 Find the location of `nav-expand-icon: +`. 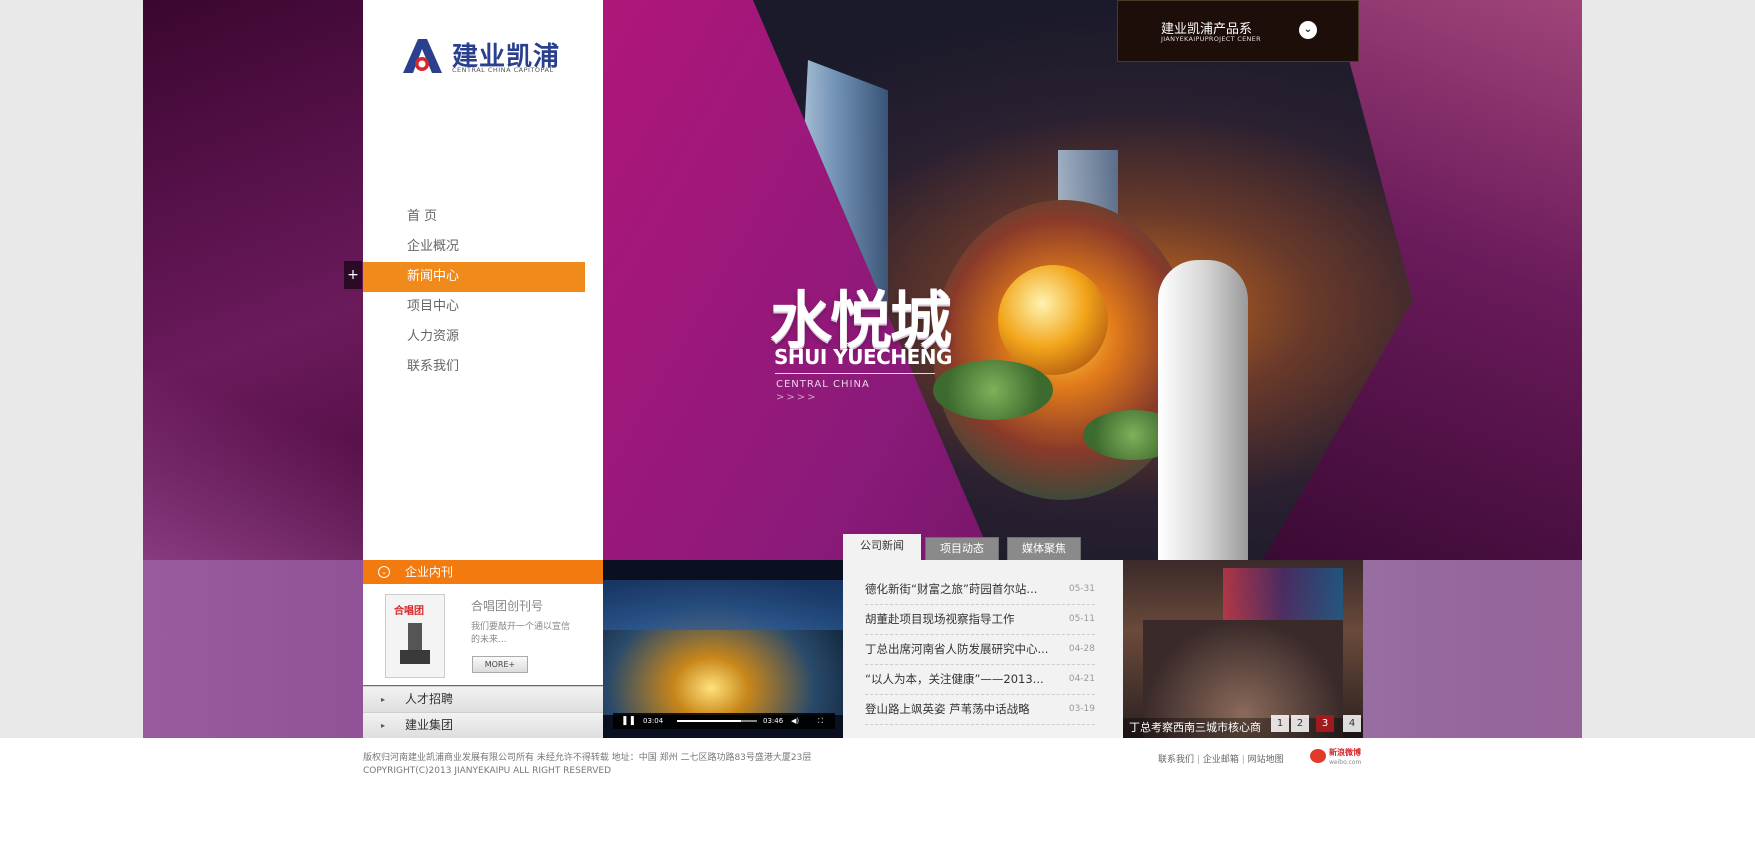

nav-expand-icon: + is located at coordinates (353, 275).